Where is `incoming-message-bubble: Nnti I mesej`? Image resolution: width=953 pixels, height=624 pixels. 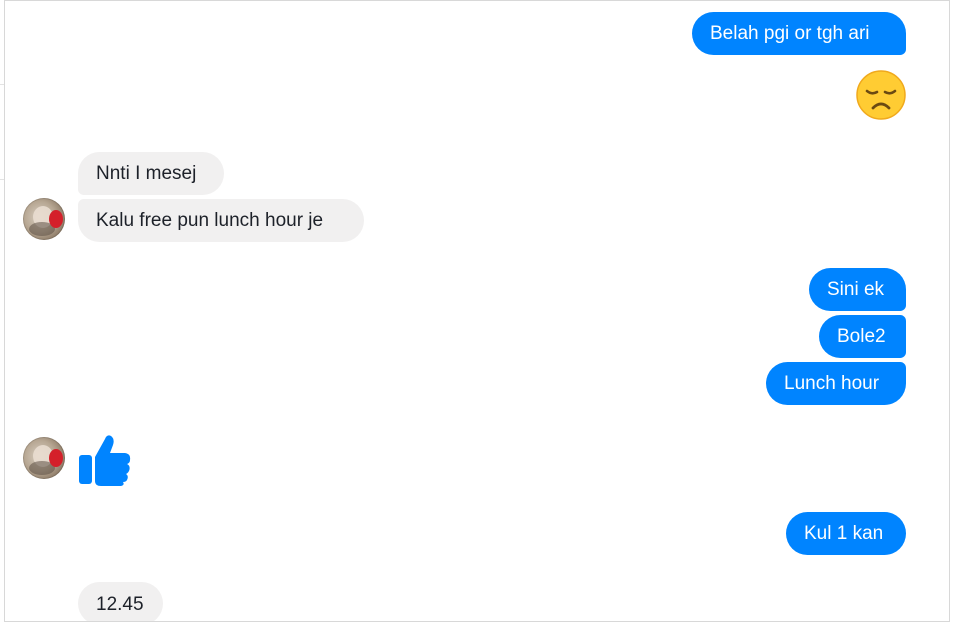 incoming-message-bubble: Nnti I mesej is located at coordinates (151, 173).